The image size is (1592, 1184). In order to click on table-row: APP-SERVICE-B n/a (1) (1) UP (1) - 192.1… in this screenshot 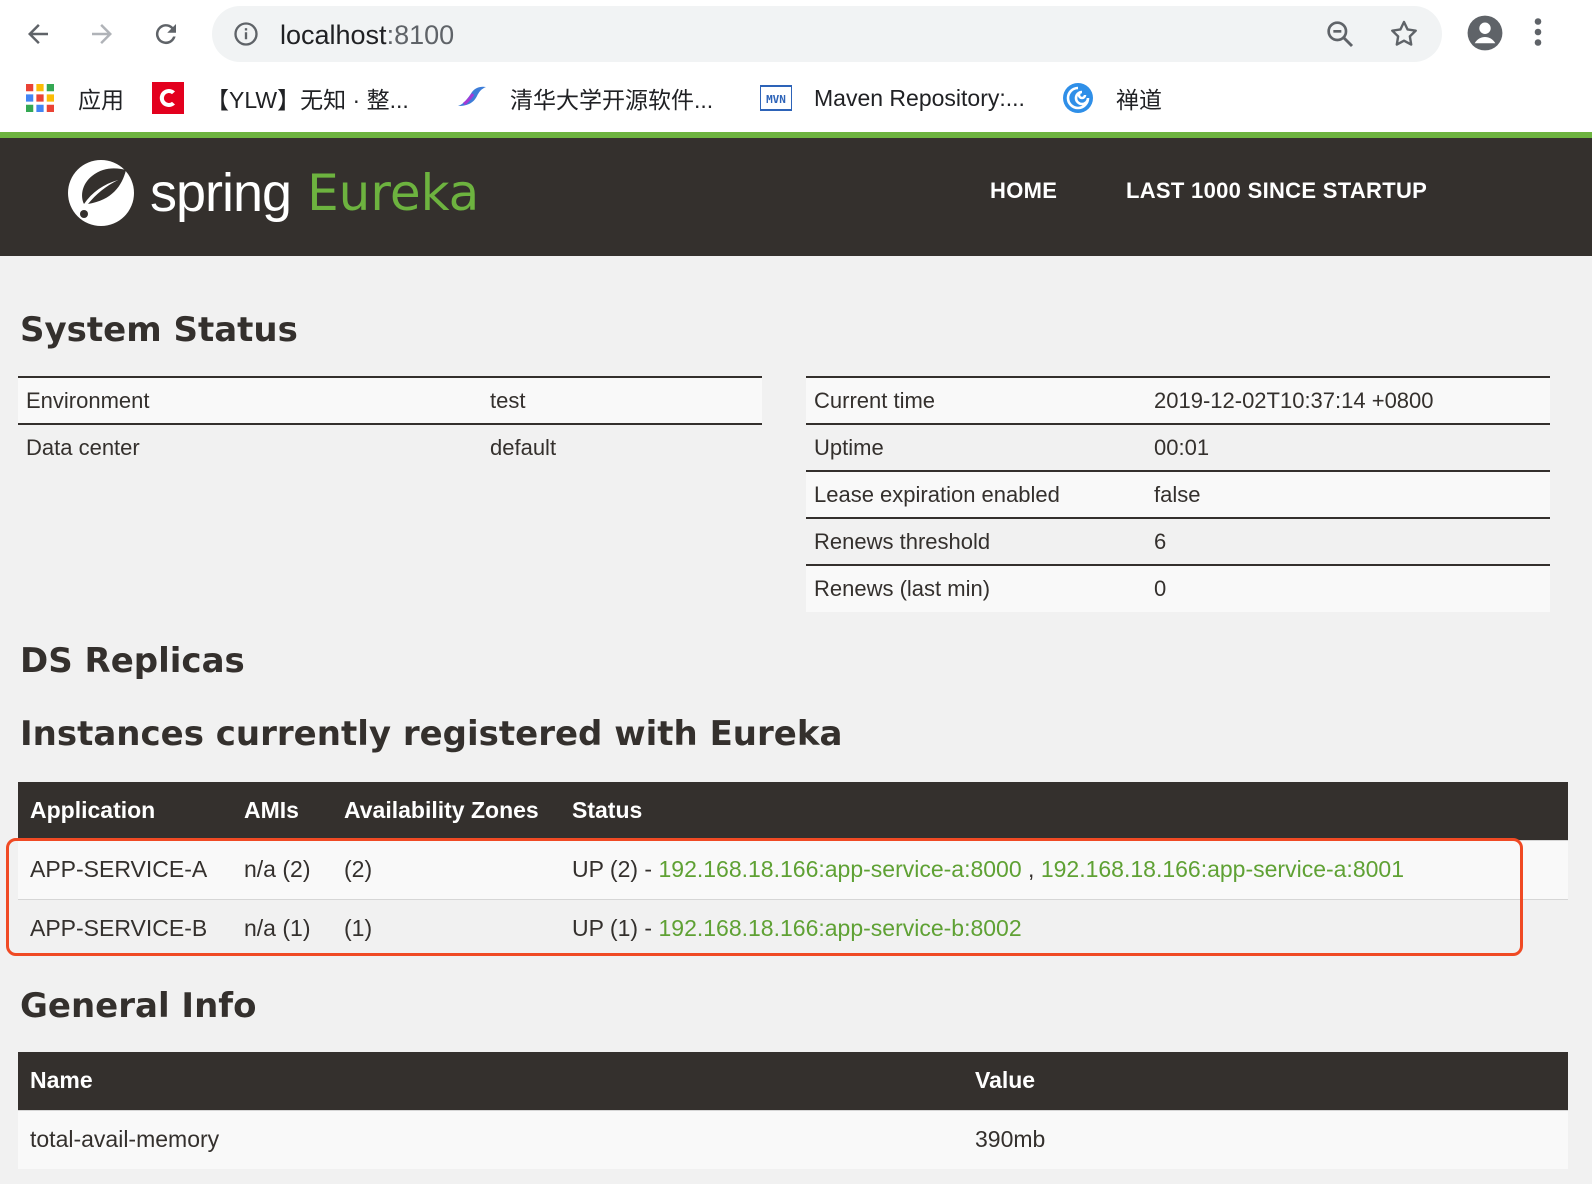, I will do `click(793, 928)`.